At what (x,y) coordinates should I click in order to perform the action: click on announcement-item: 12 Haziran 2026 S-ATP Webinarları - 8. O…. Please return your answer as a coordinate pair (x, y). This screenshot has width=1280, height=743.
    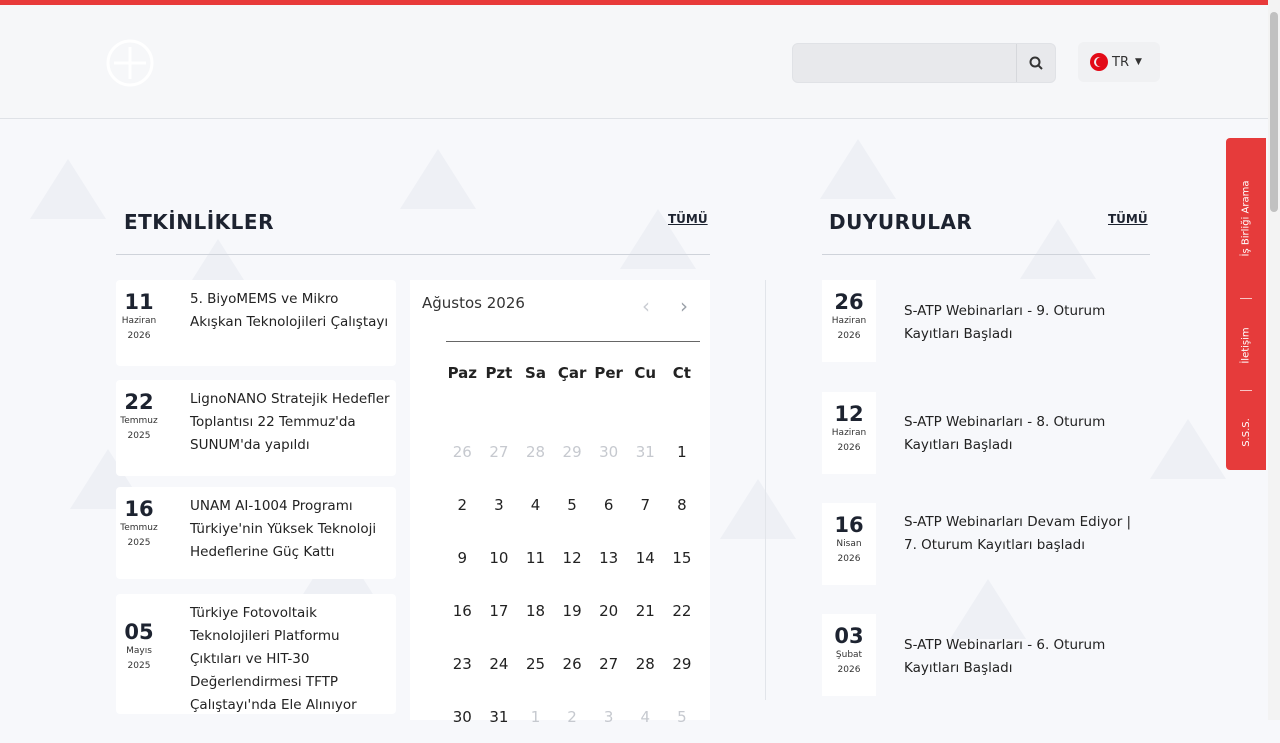
    Looking at the image, I should click on (987, 435).